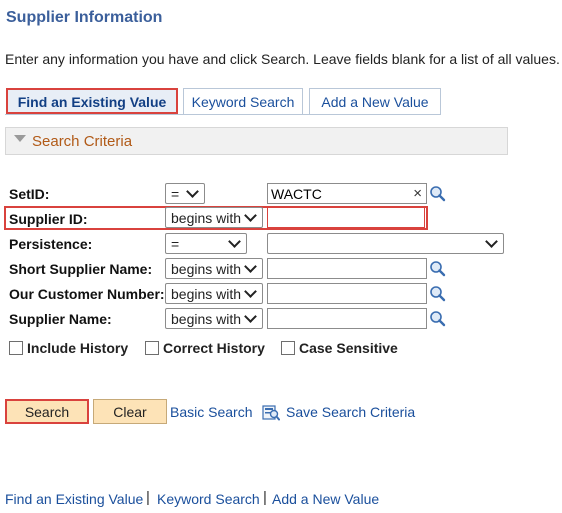 Image resolution: width=562 pixels, height=513 pixels. What do you see at coordinates (347, 268) in the screenshot?
I see `short-supplier-name-input` at bounding box center [347, 268].